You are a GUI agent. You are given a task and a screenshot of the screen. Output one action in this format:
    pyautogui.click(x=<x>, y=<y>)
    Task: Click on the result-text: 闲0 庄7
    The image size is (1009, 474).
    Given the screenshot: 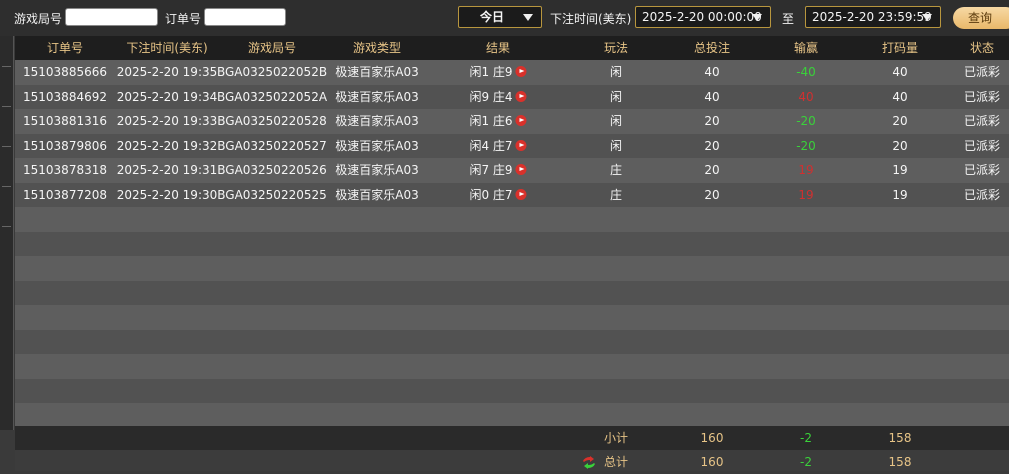 What is the action you would take?
    pyautogui.click(x=491, y=194)
    